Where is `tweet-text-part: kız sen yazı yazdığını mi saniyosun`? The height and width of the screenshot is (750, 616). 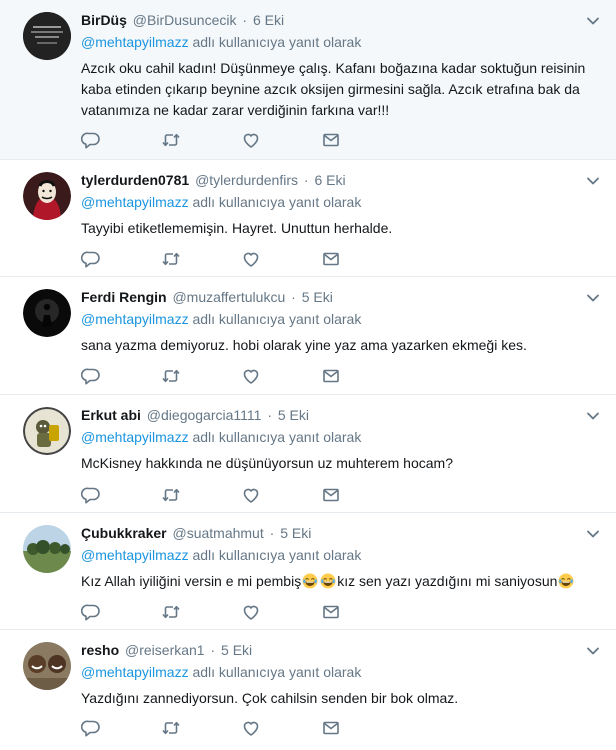 tweet-text-part: kız sen yazı yazdığını mi saniyosun is located at coordinates (447, 581).